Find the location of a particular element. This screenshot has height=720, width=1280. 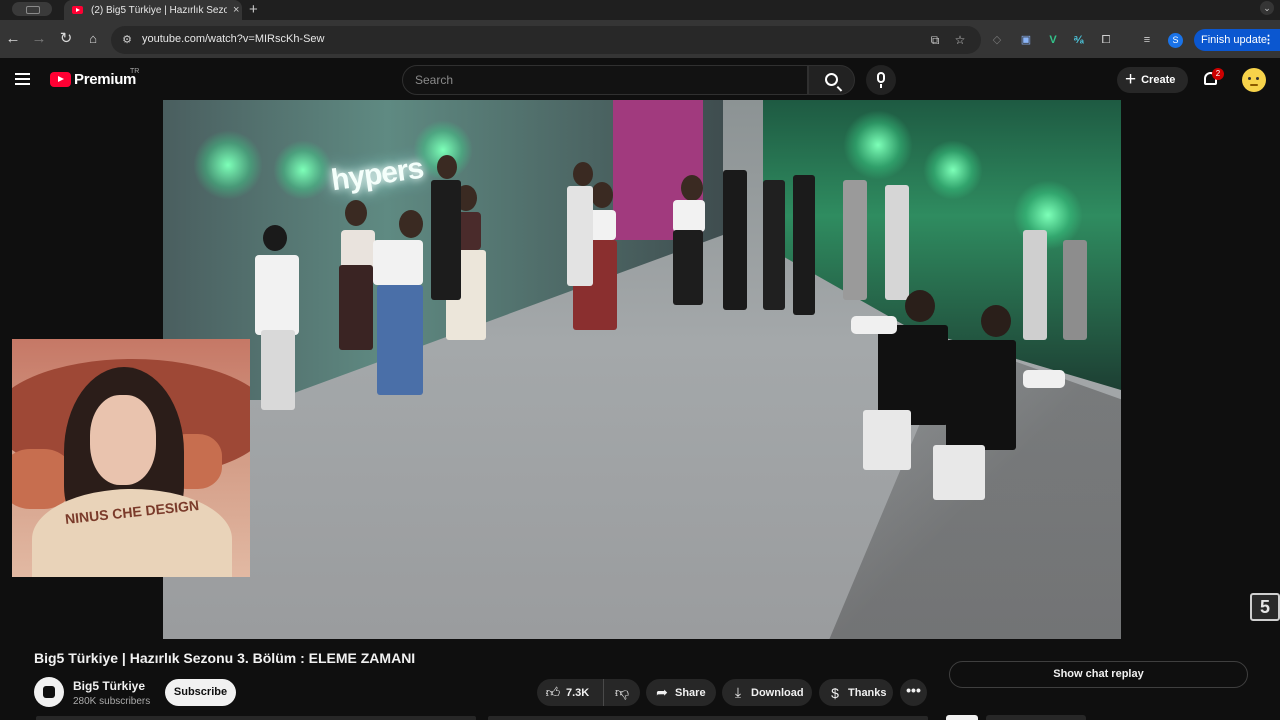

grammar-extension-icon: ᵃ⁄ₐ is located at coordinates (1079, 40).